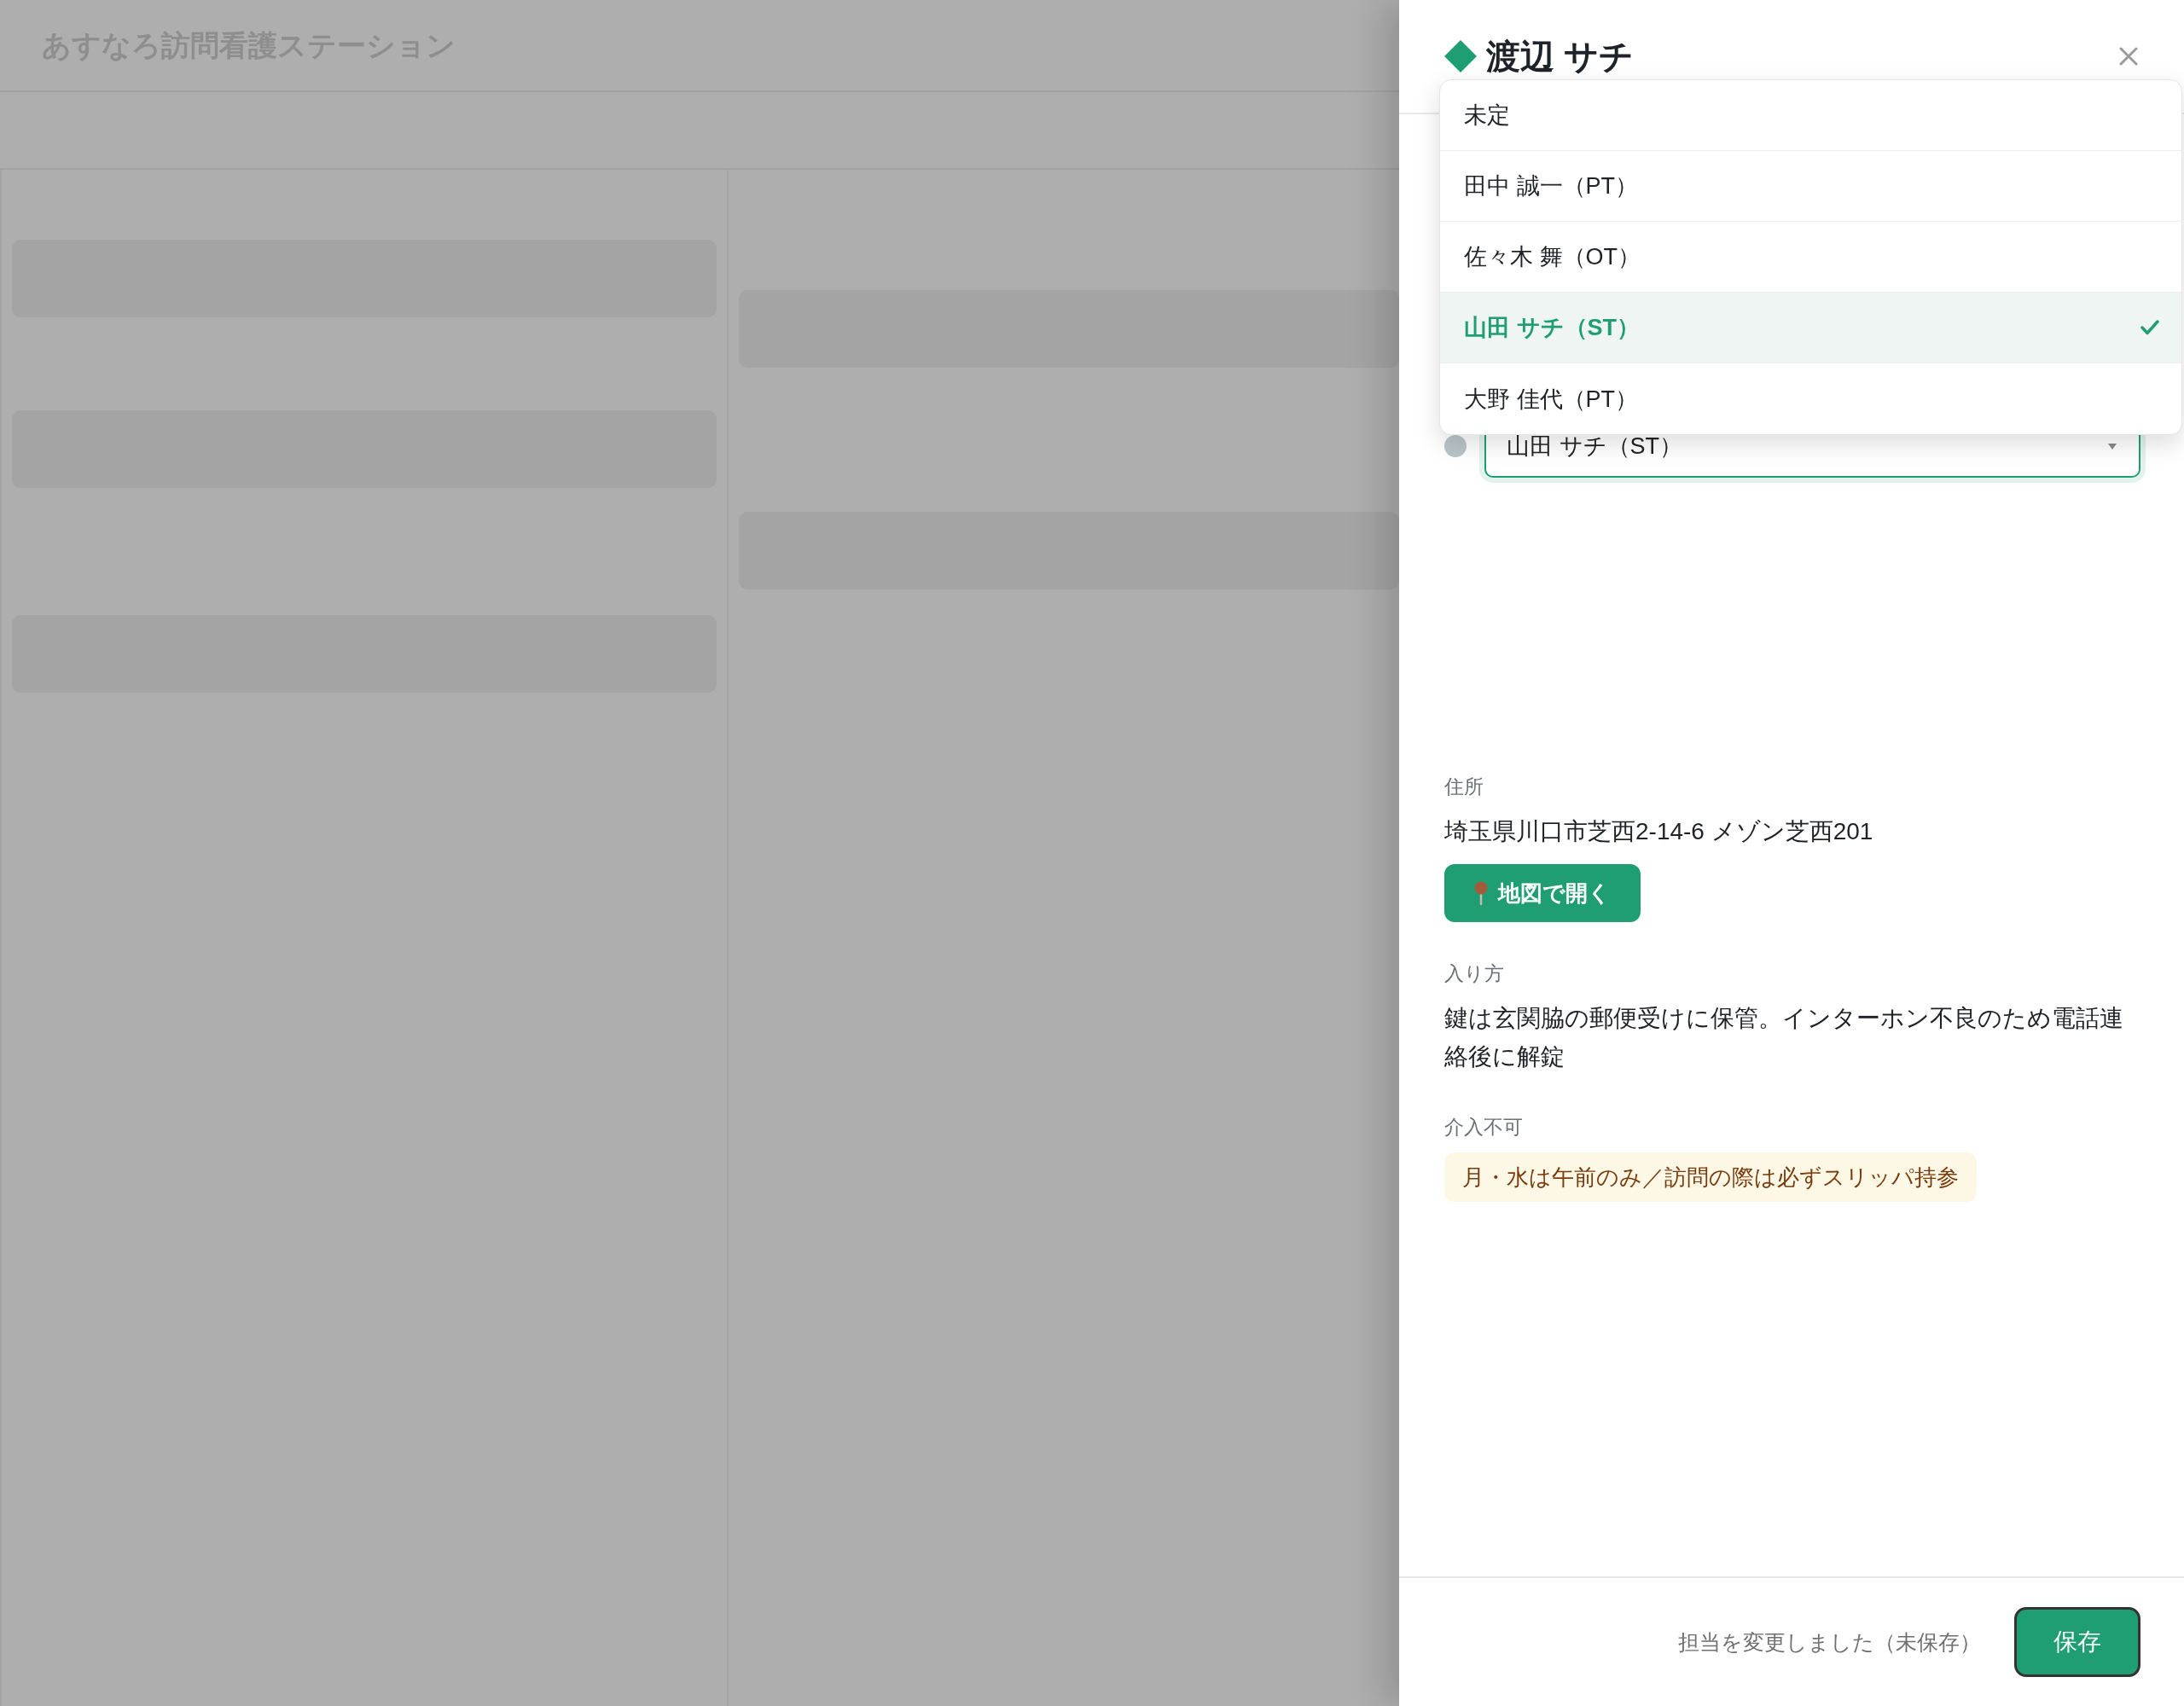 The height and width of the screenshot is (1706, 2184). I want to click on dot-icon, so click(1456, 446).